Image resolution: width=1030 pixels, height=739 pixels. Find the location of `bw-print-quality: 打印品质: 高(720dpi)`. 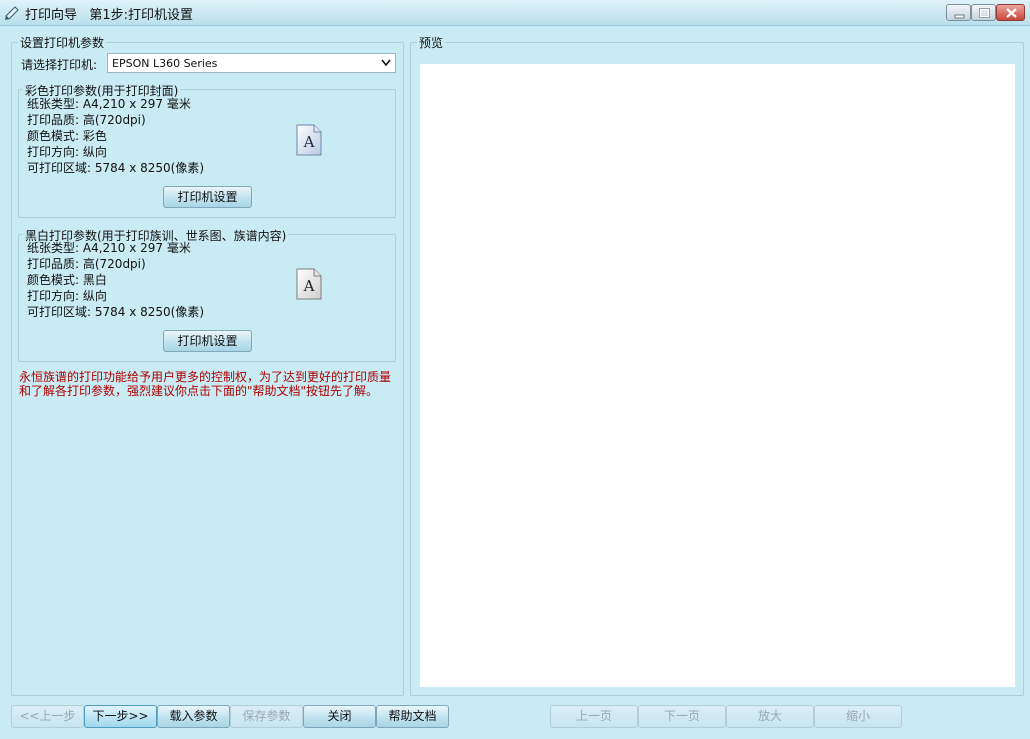

bw-print-quality: 打印品质: 高(720dpi) is located at coordinates (86, 264).